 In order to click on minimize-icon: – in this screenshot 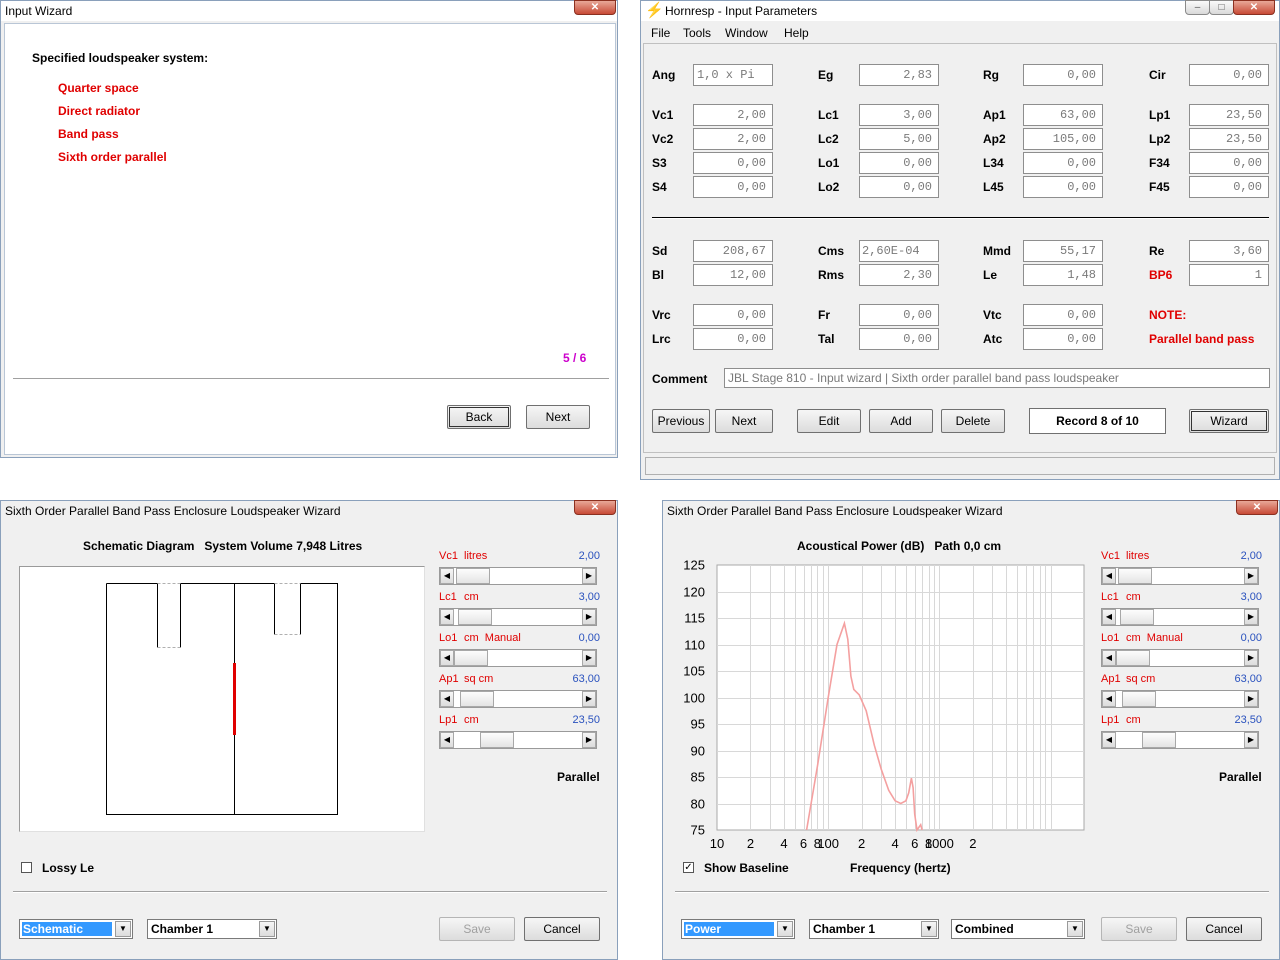, I will do `click(1197, 7)`.